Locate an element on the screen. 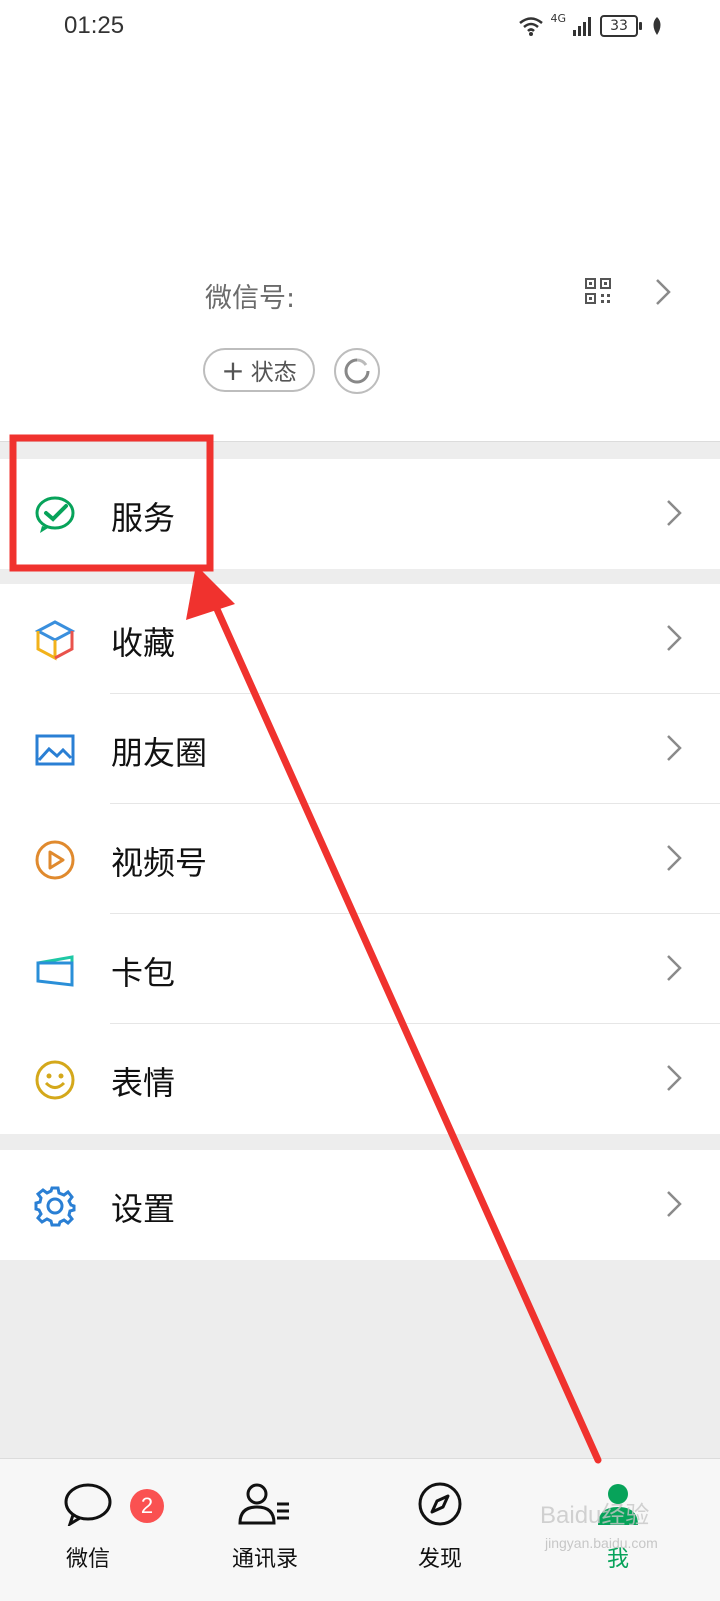 This screenshot has height=1601, width=720. qr-code-icon is located at coordinates (598, 291).